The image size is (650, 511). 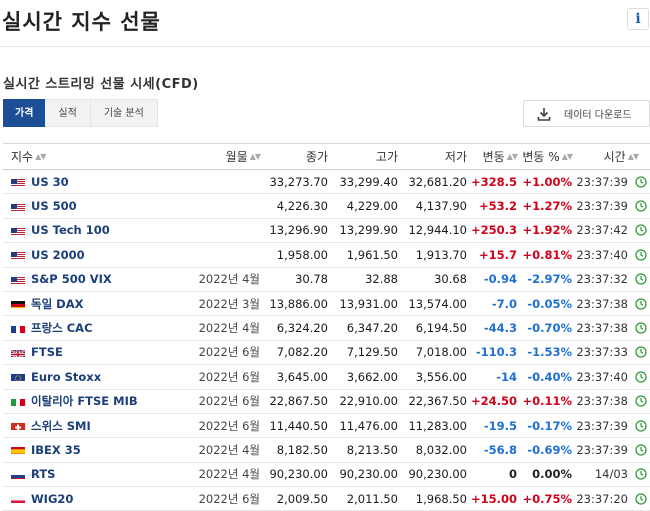 I want to click on index-name-link: Euro Stoxx, so click(x=66, y=377).